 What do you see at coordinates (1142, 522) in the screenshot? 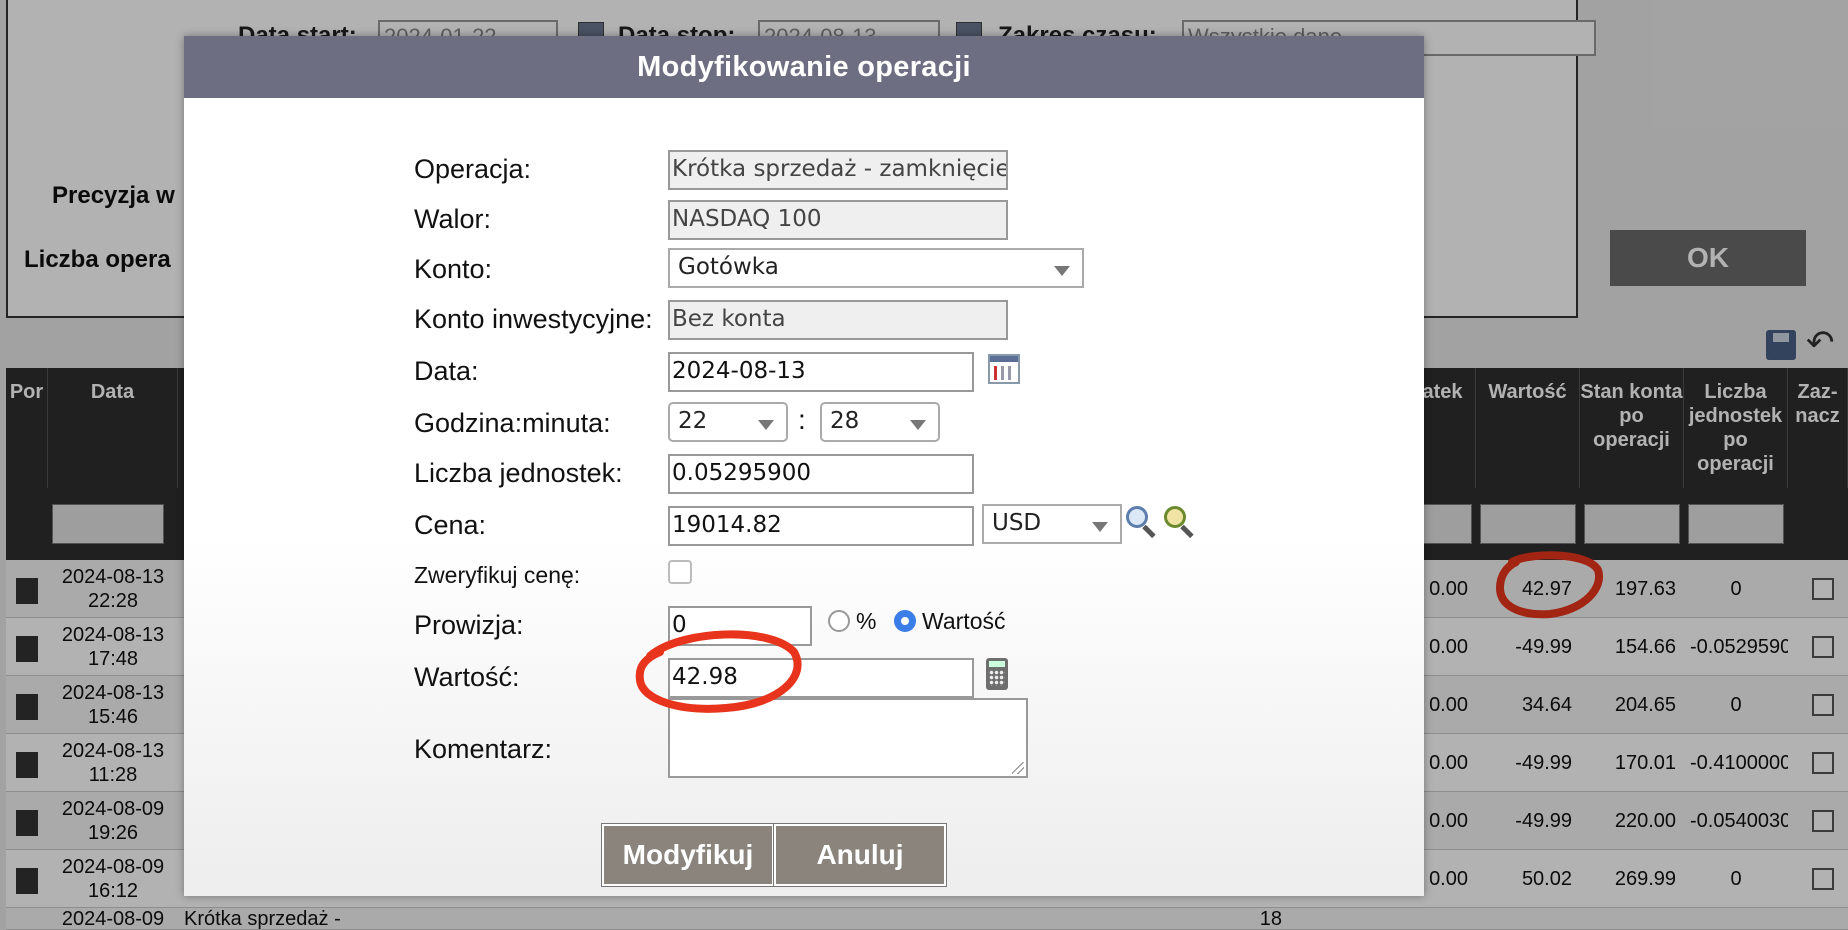
I see `price-search-icon` at bounding box center [1142, 522].